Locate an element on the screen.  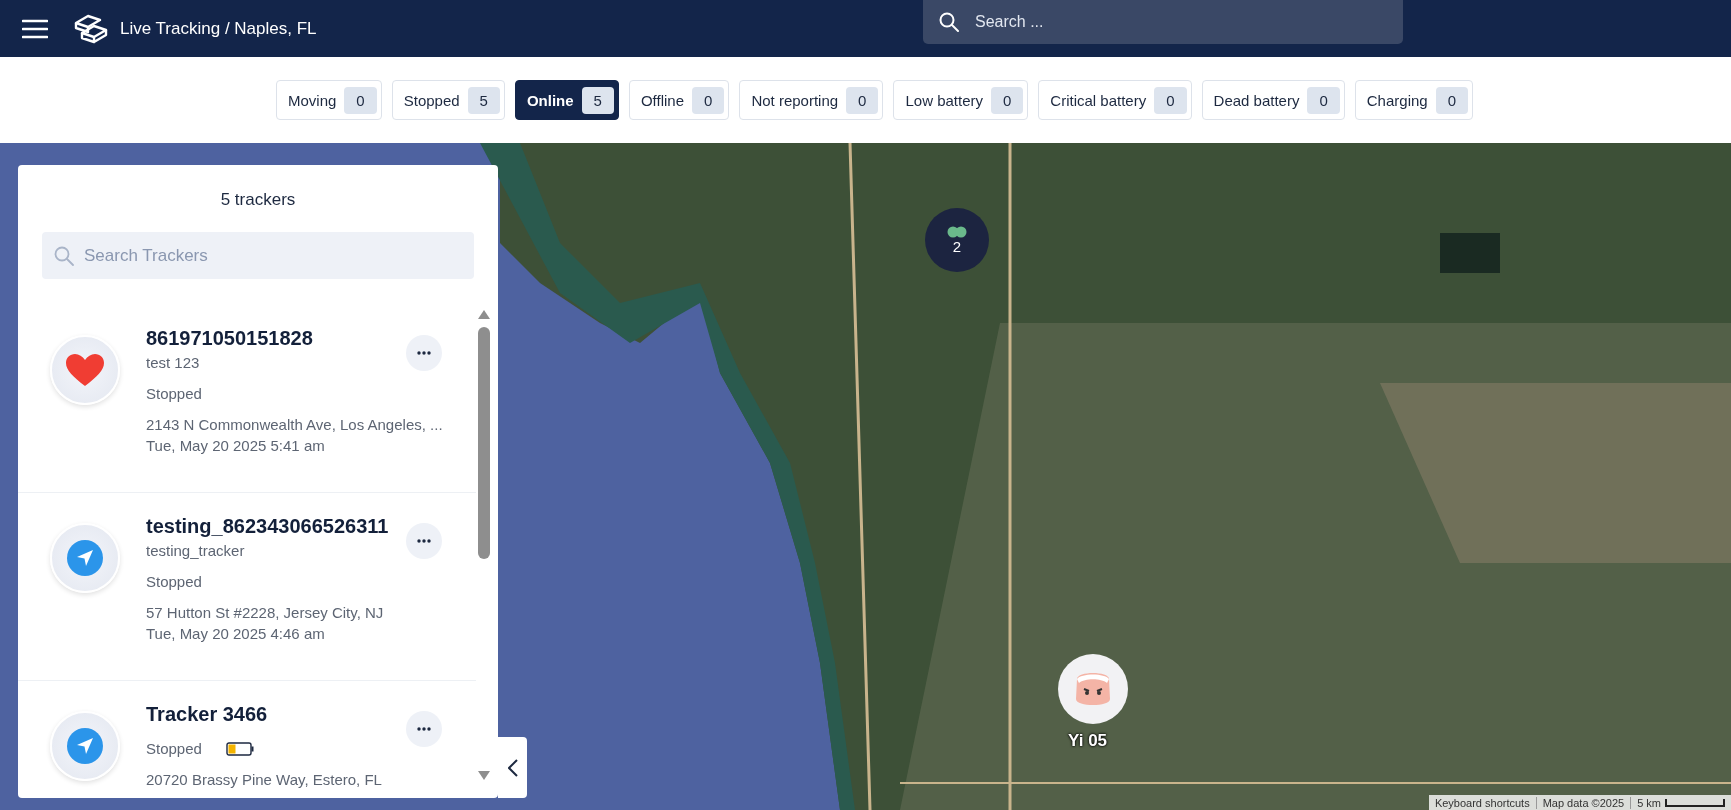
filter-chip: Charging 0 is located at coordinates (1413, 100).